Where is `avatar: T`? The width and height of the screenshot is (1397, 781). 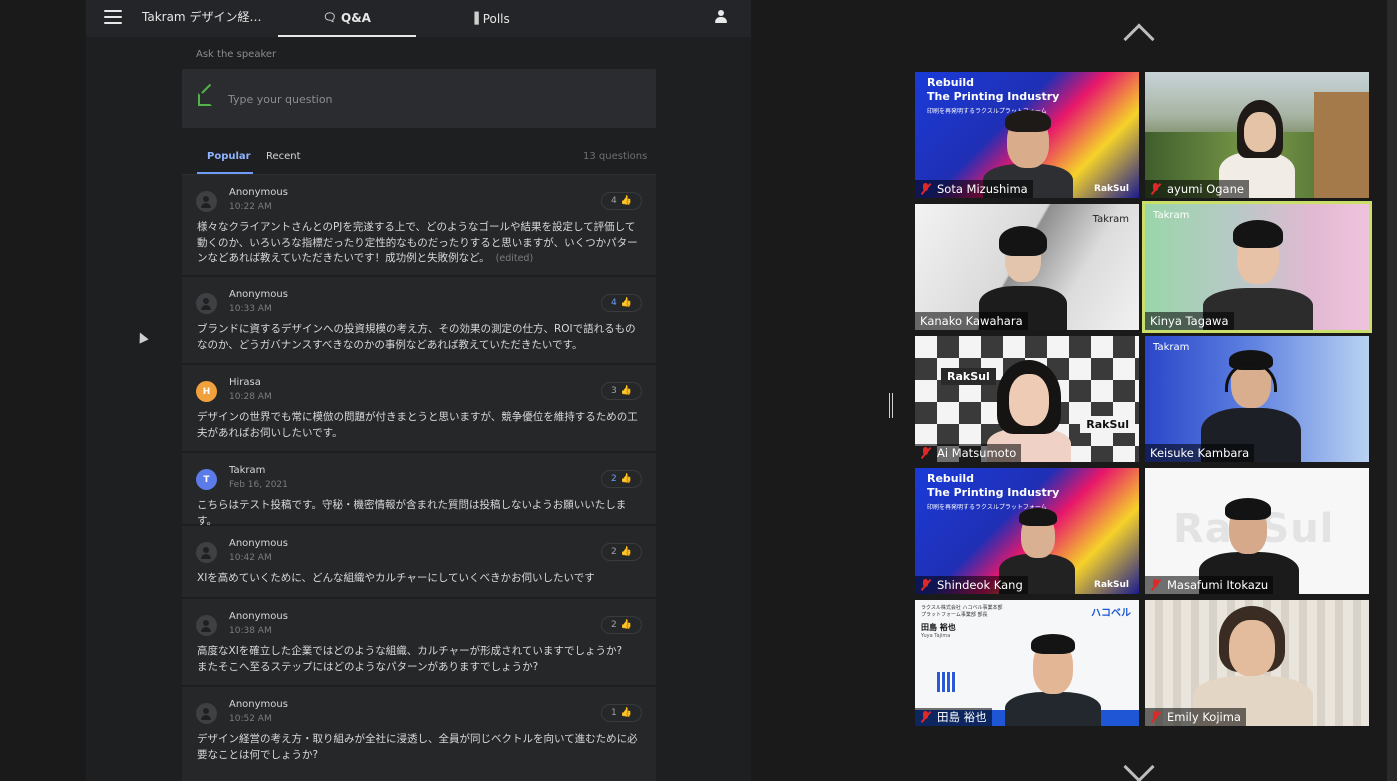 avatar: T is located at coordinates (206, 479).